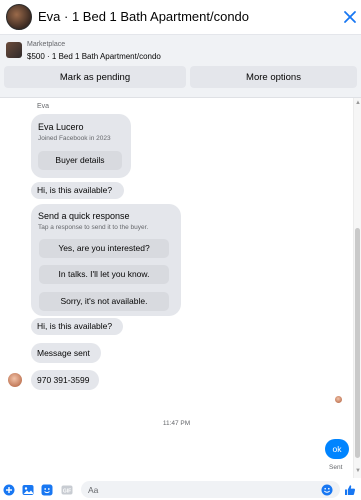  Describe the element at coordinates (84, 216) in the screenshot. I see `quick-response-title: Send a quick response` at that location.